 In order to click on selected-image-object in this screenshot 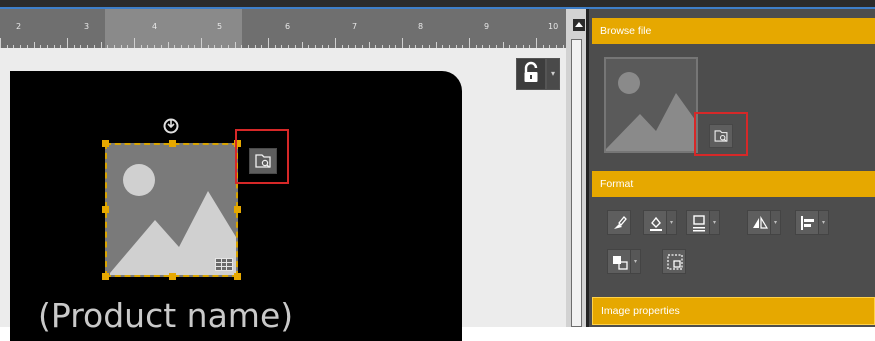, I will do `click(171, 210)`.